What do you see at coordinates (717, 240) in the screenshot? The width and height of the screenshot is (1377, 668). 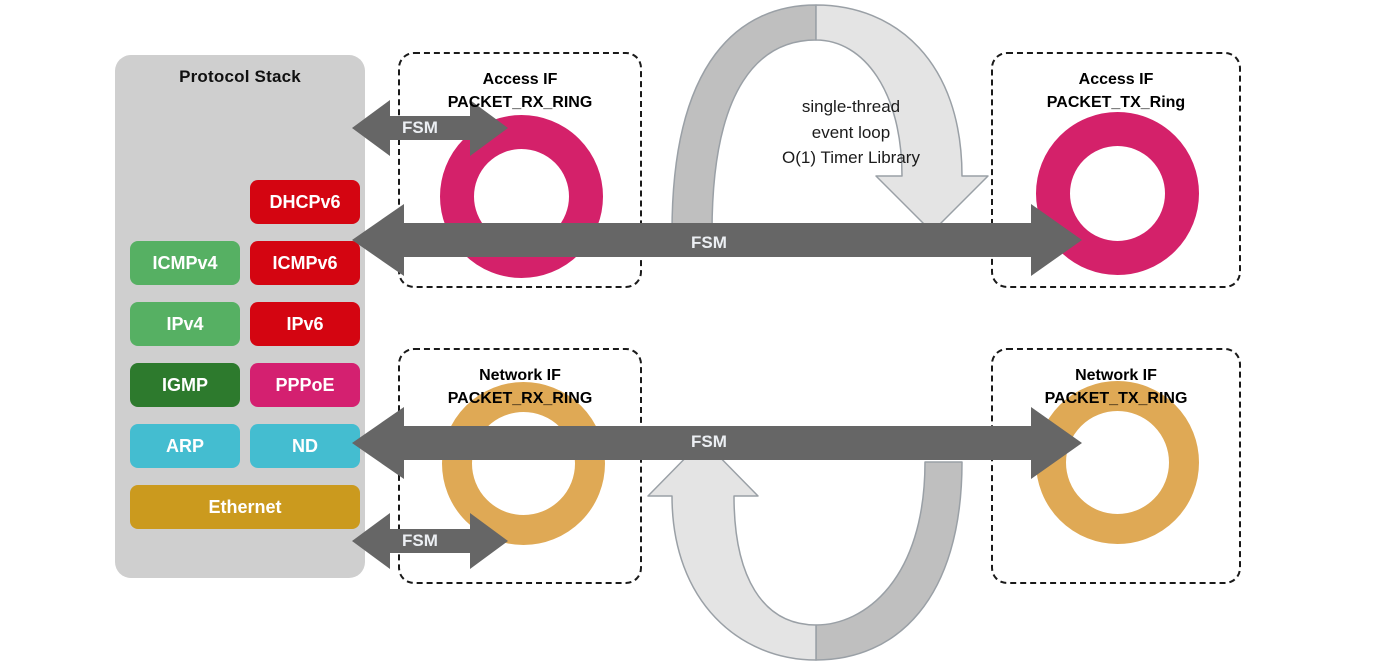 I see `arrow-access-long-fsm` at bounding box center [717, 240].